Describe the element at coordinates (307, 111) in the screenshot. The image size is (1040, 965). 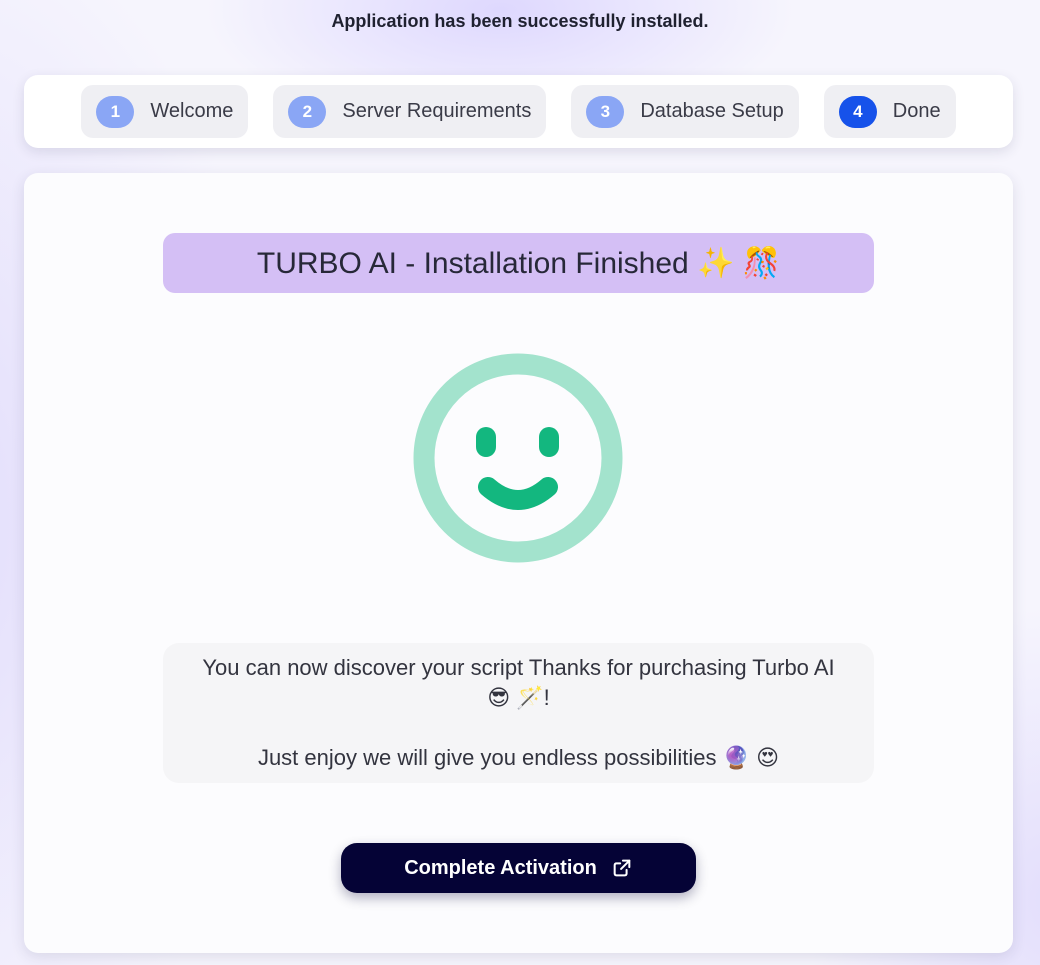
I see `step-number-badge: 2` at that location.